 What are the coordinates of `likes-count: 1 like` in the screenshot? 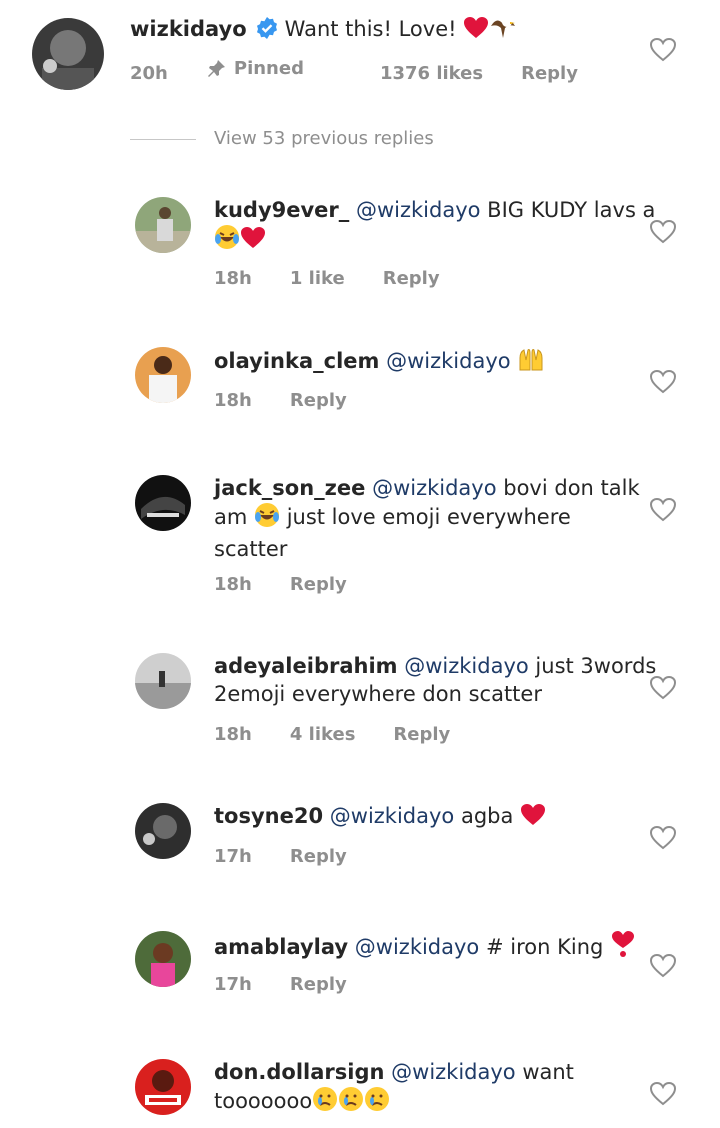 It's located at (317, 278).